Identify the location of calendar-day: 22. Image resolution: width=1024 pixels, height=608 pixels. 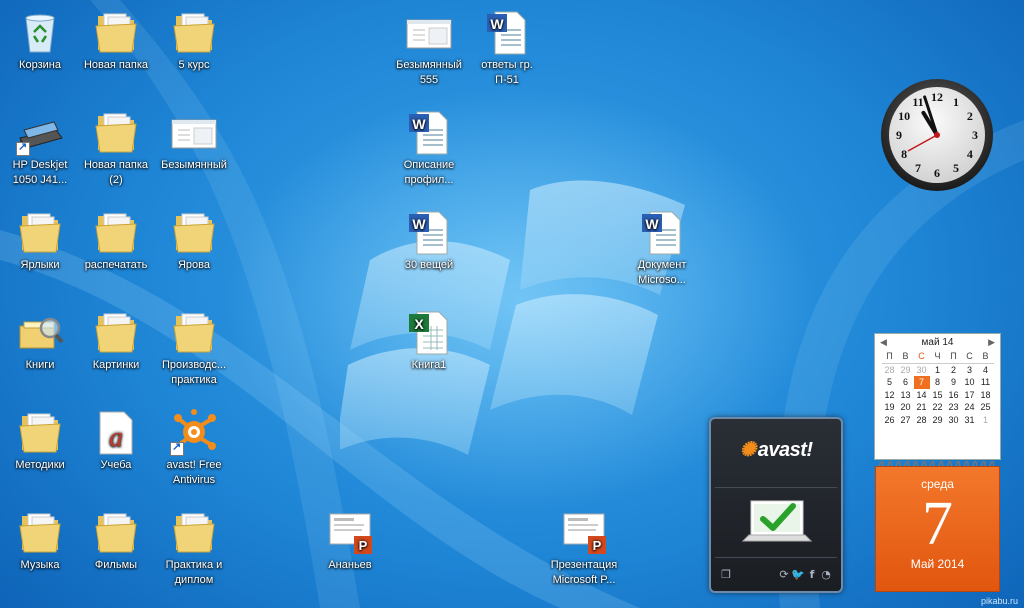
(938, 407).